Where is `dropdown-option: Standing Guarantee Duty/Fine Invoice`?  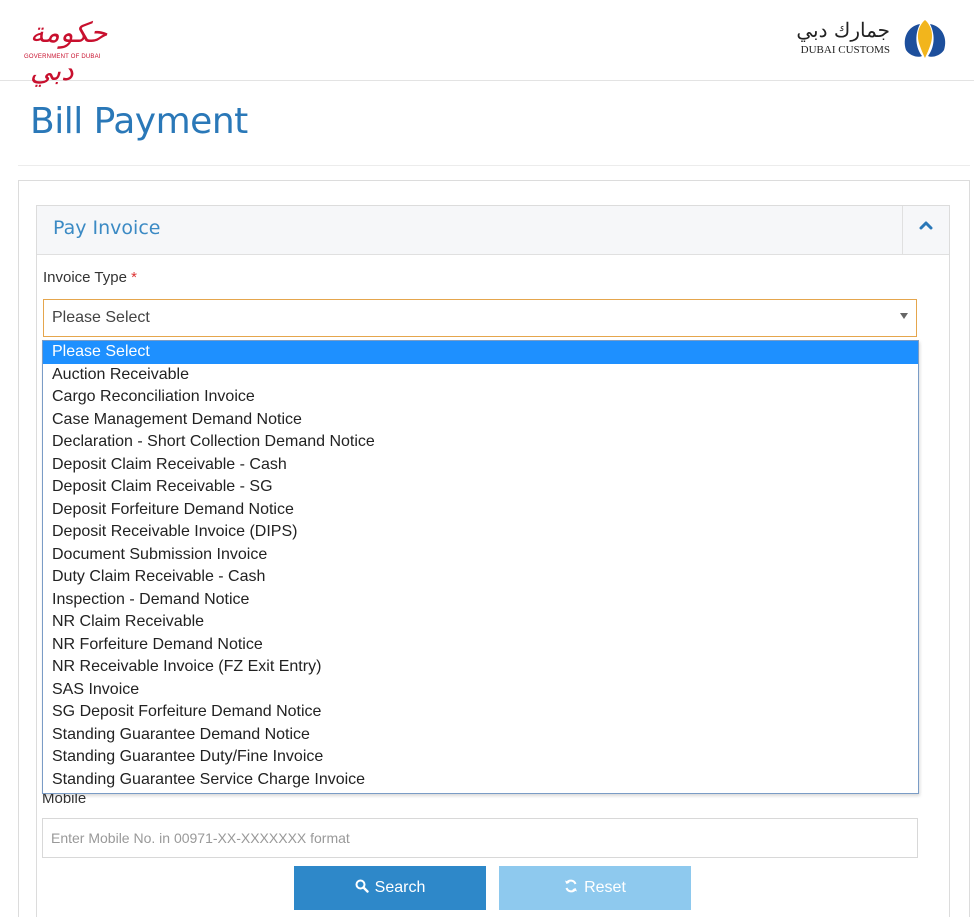
dropdown-option: Standing Guarantee Duty/Fine Invoice is located at coordinates (480, 757).